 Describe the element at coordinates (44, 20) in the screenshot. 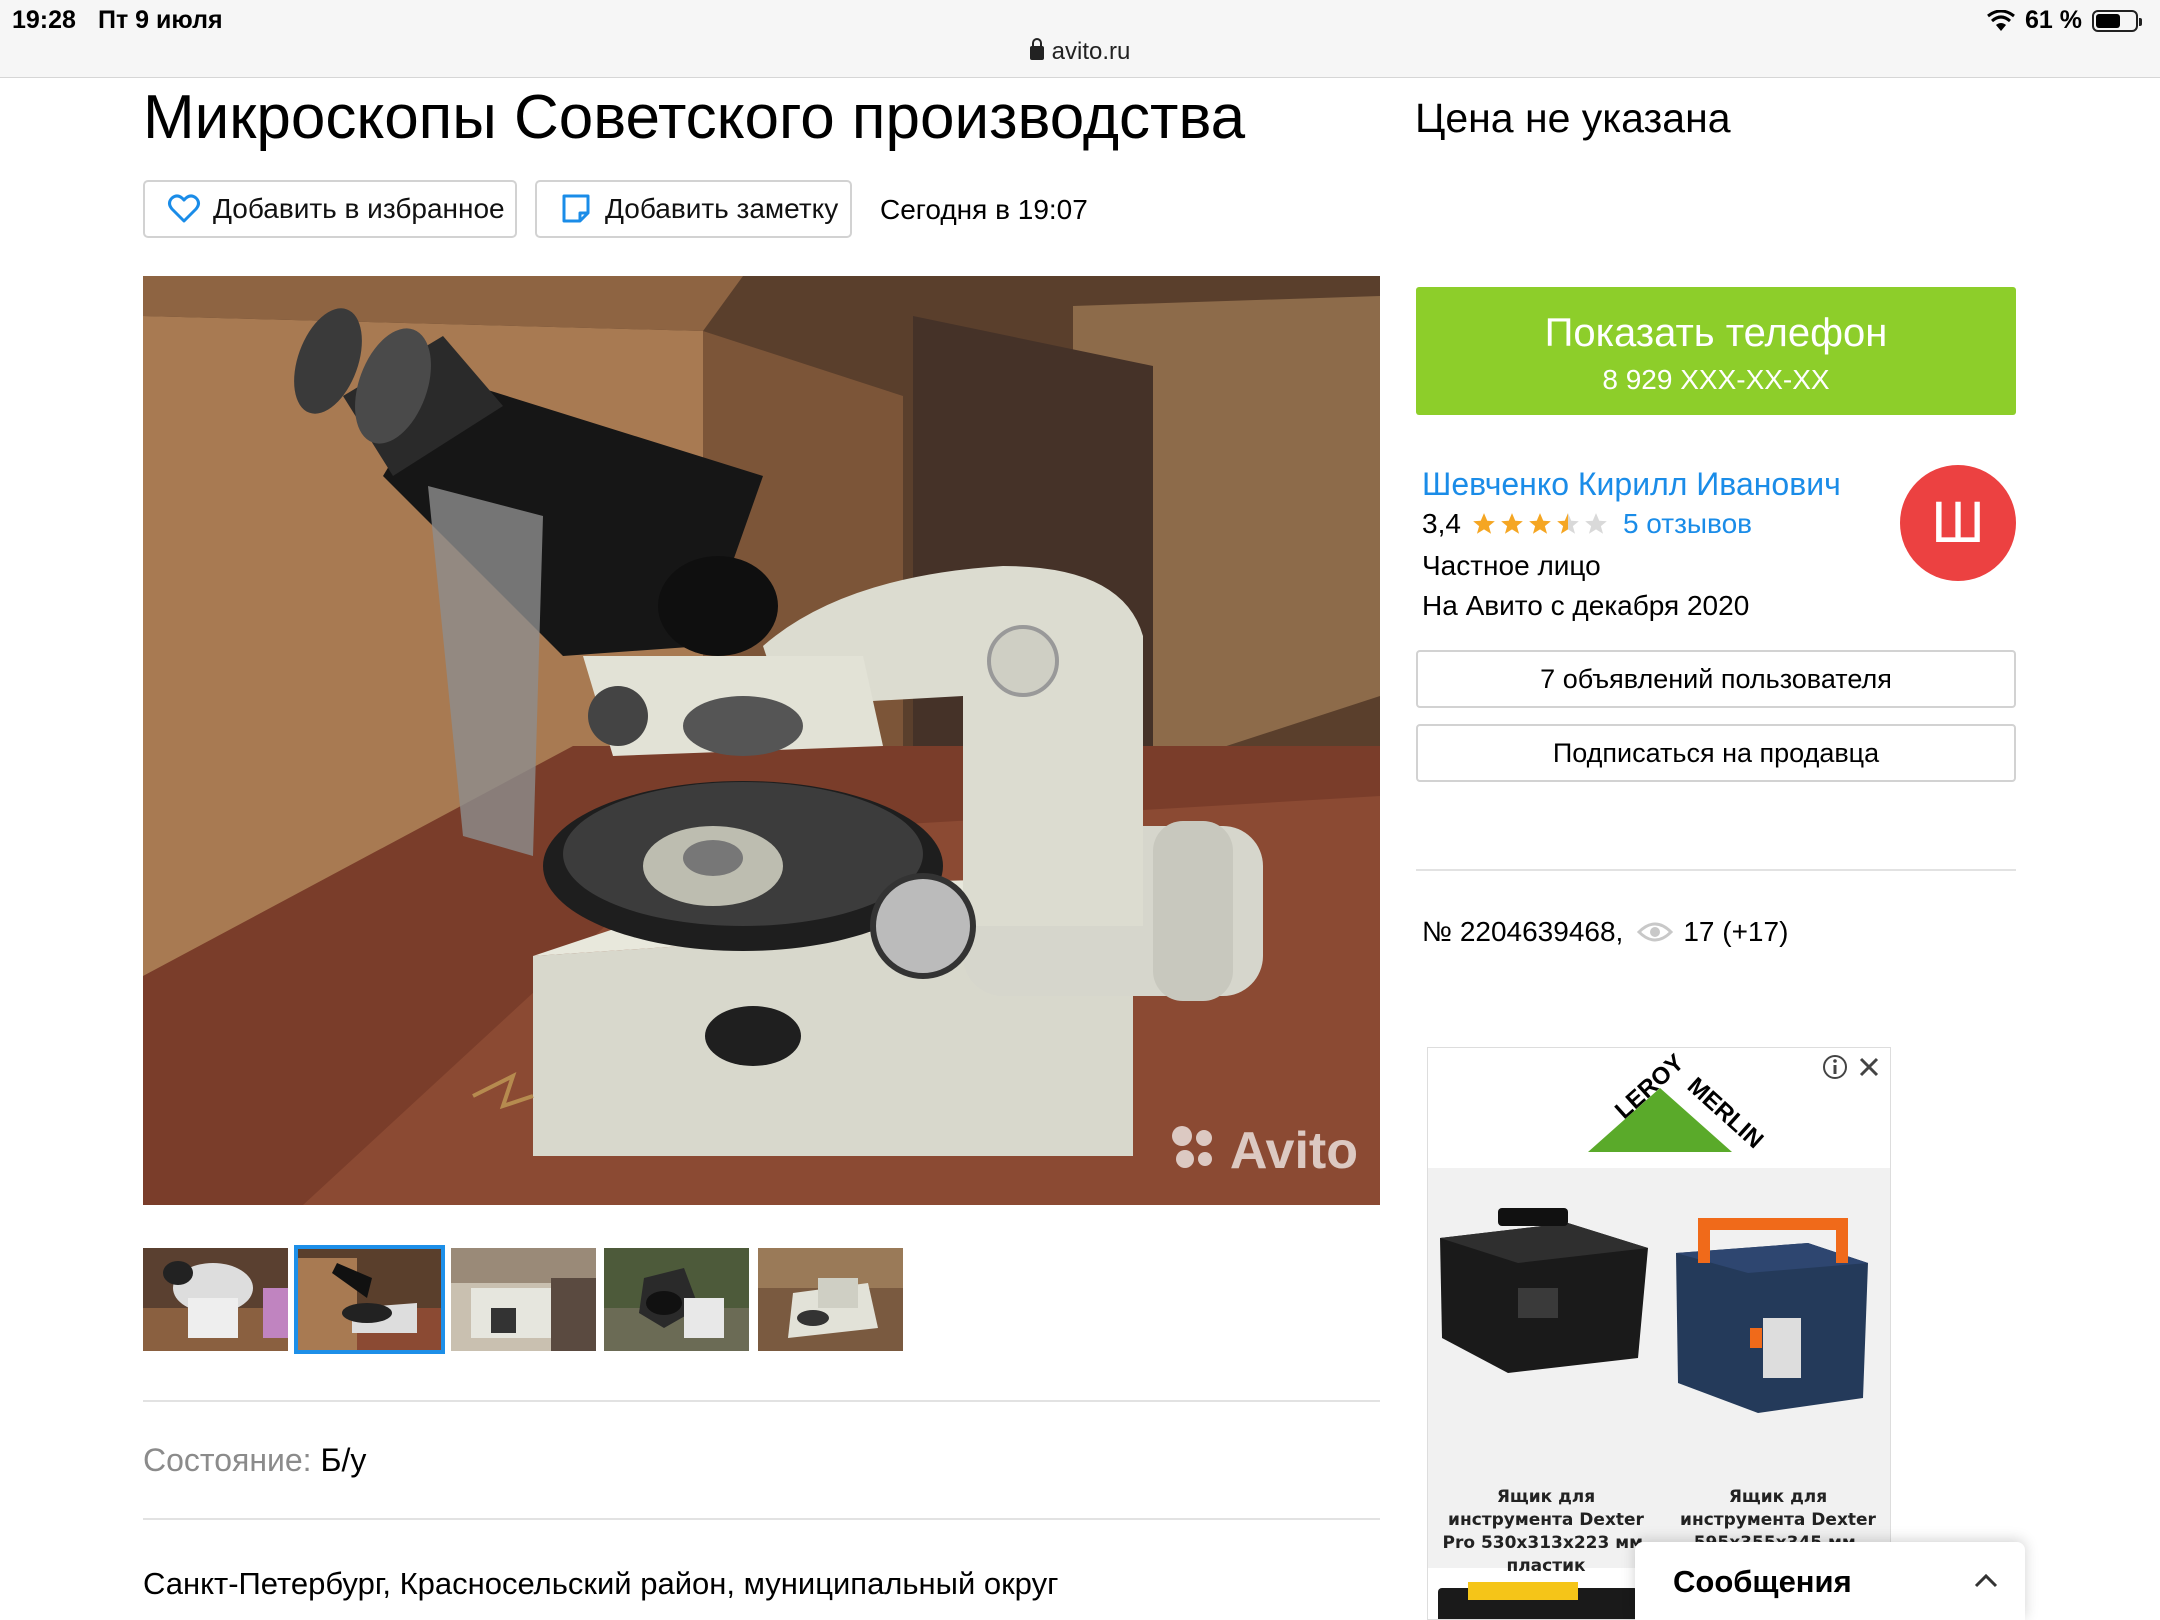

I see `status-time: 19:28` at that location.